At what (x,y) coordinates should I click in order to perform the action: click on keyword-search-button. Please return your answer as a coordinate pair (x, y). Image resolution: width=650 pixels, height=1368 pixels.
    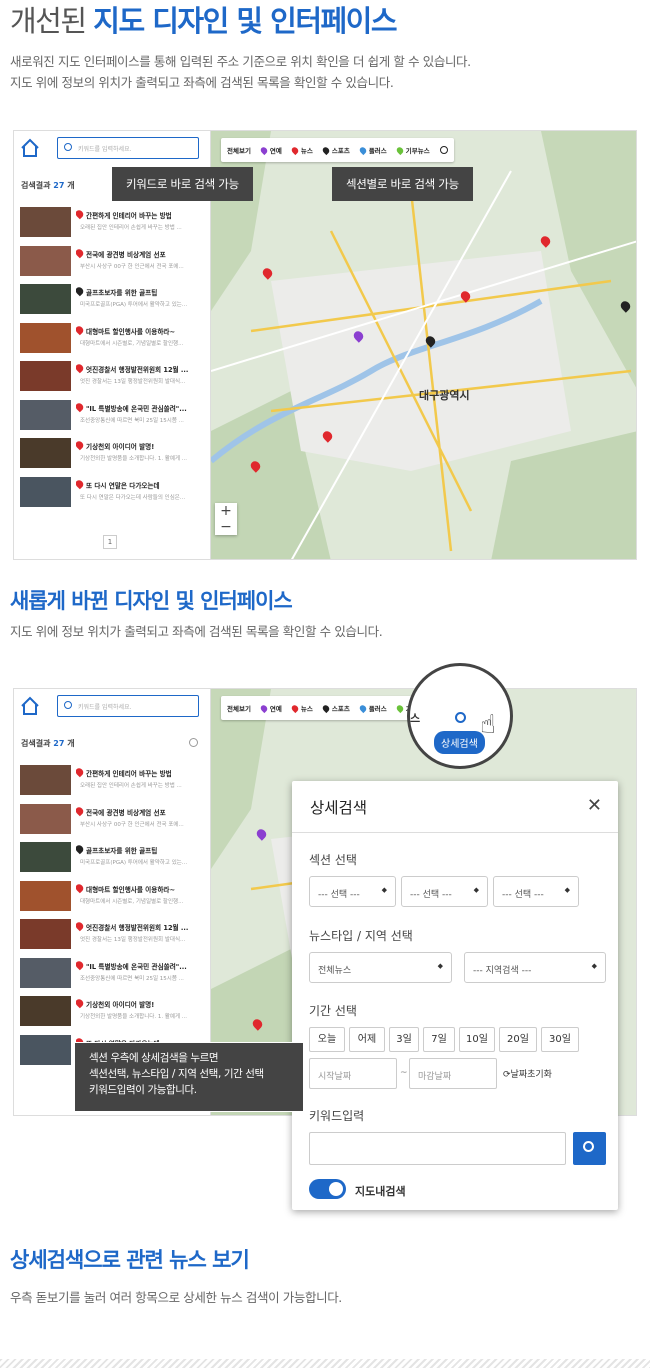
    Looking at the image, I should click on (589, 1148).